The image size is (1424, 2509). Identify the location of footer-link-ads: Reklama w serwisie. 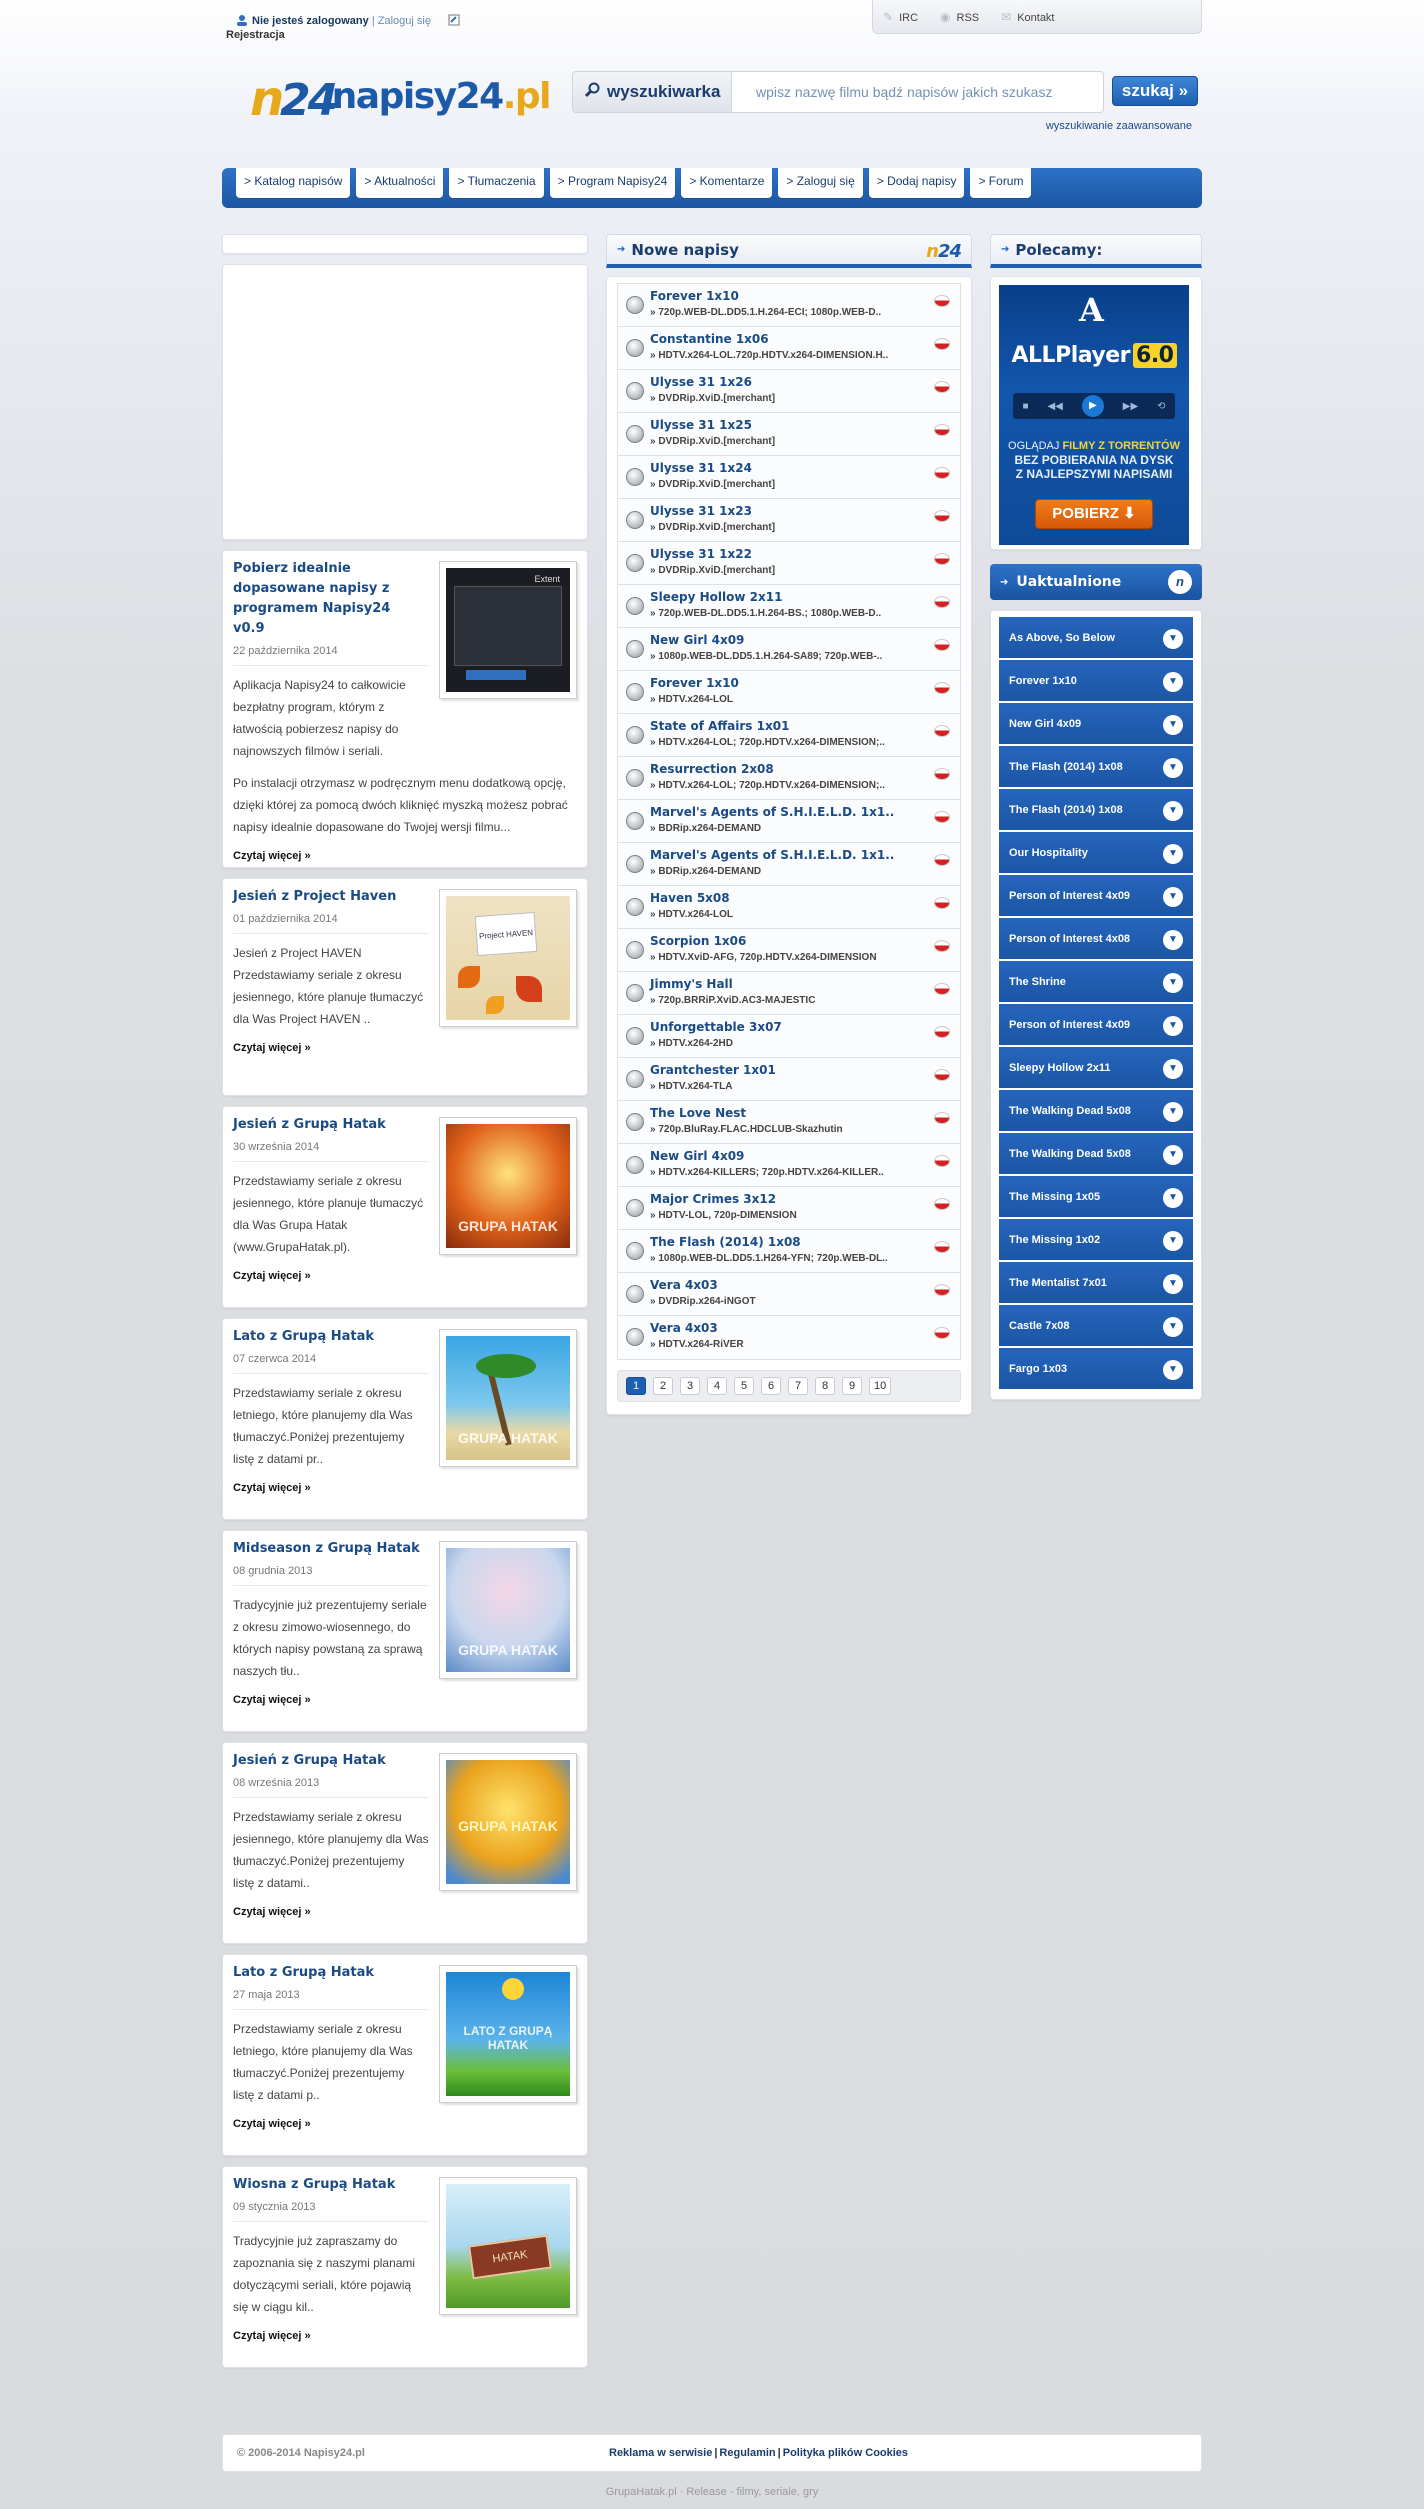
(660, 2453).